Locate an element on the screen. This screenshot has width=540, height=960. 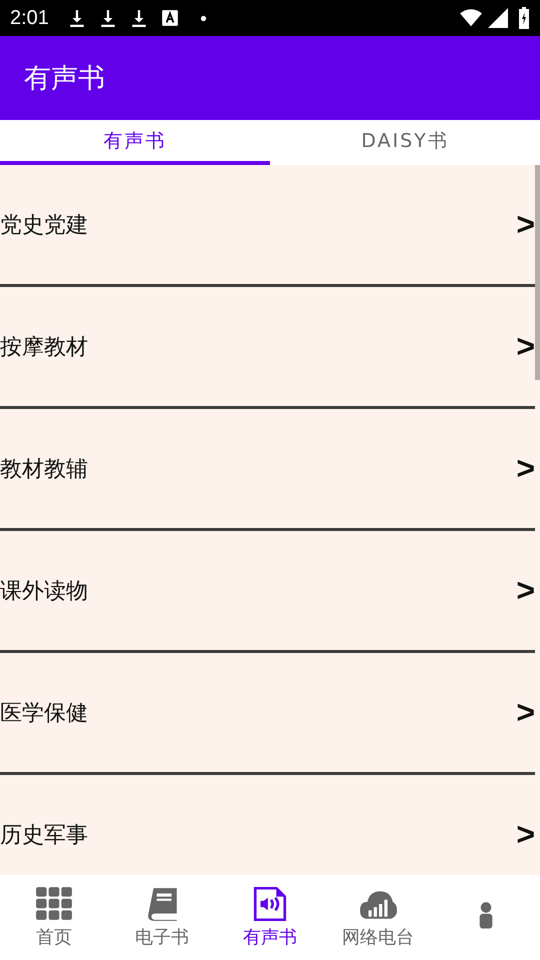
nav-item: 首页 is located at coordinates (54, 917).